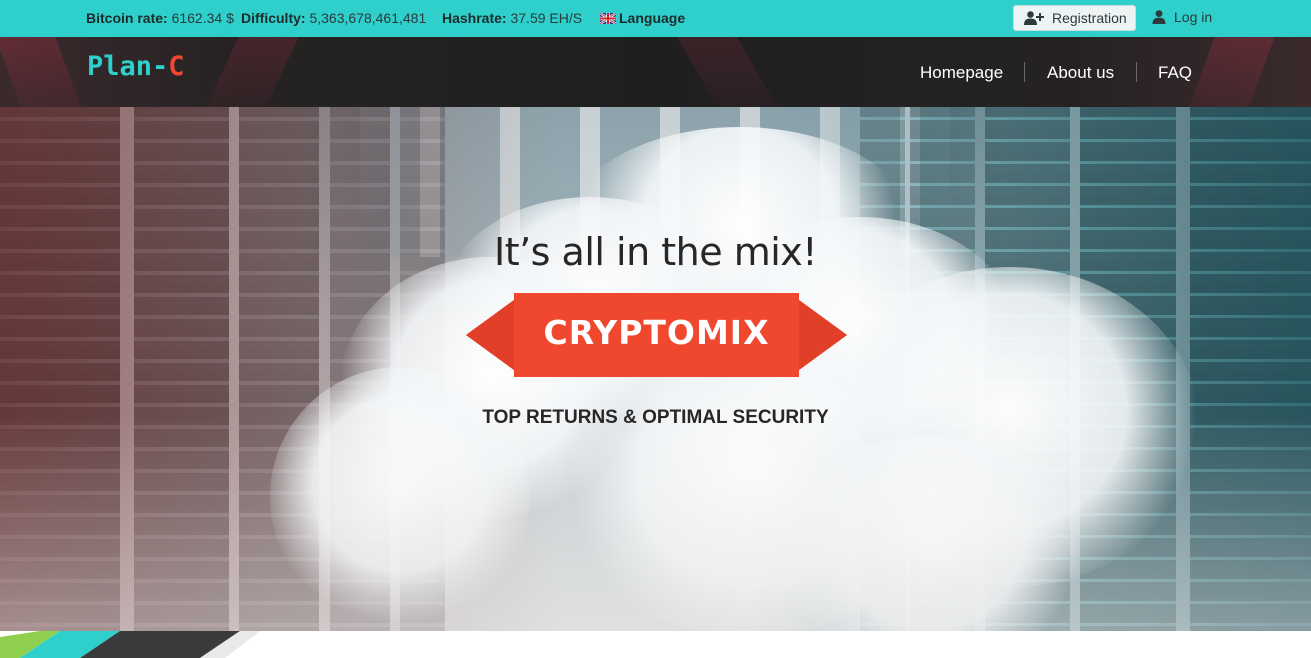 Image resolution: width=1311 pixels, height=658 pixels. I want to click on decorative-shapes, so click(130, 644).